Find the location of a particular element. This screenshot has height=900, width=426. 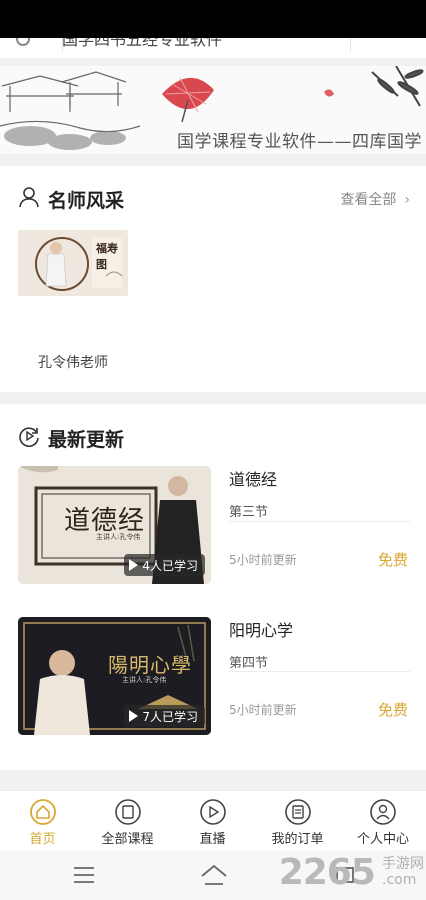

course-thumbnail: 道德经 主讲人:孔令伟 4人已学习 is located at coordinates (114, 525).